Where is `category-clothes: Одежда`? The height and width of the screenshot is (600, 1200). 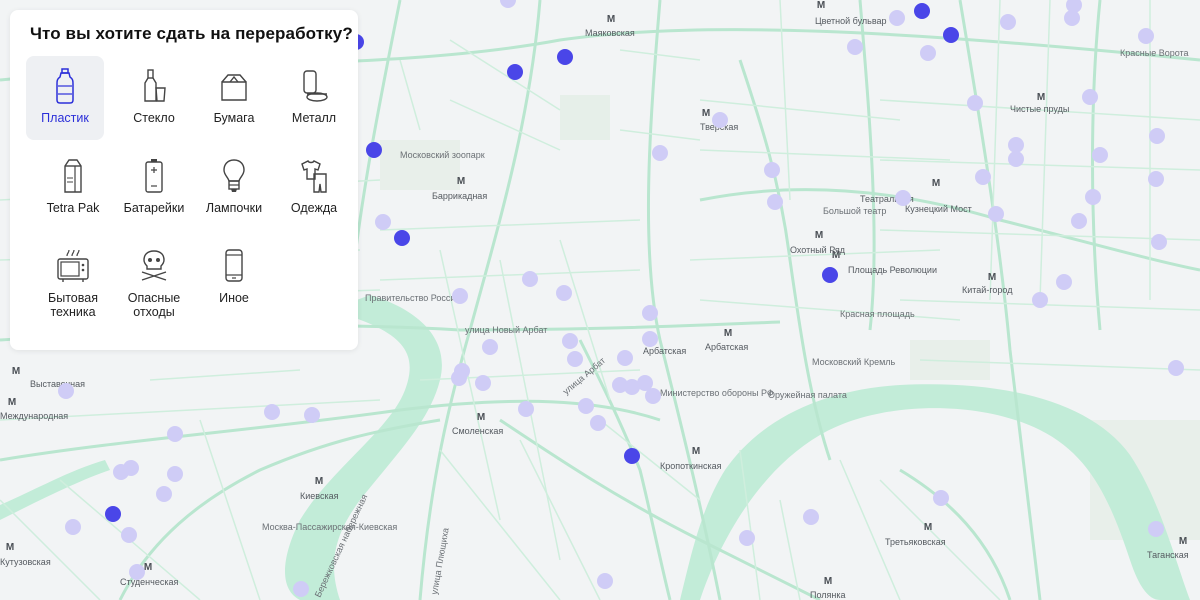
category-clothes: Одежда is located at coordinates (314, 188).